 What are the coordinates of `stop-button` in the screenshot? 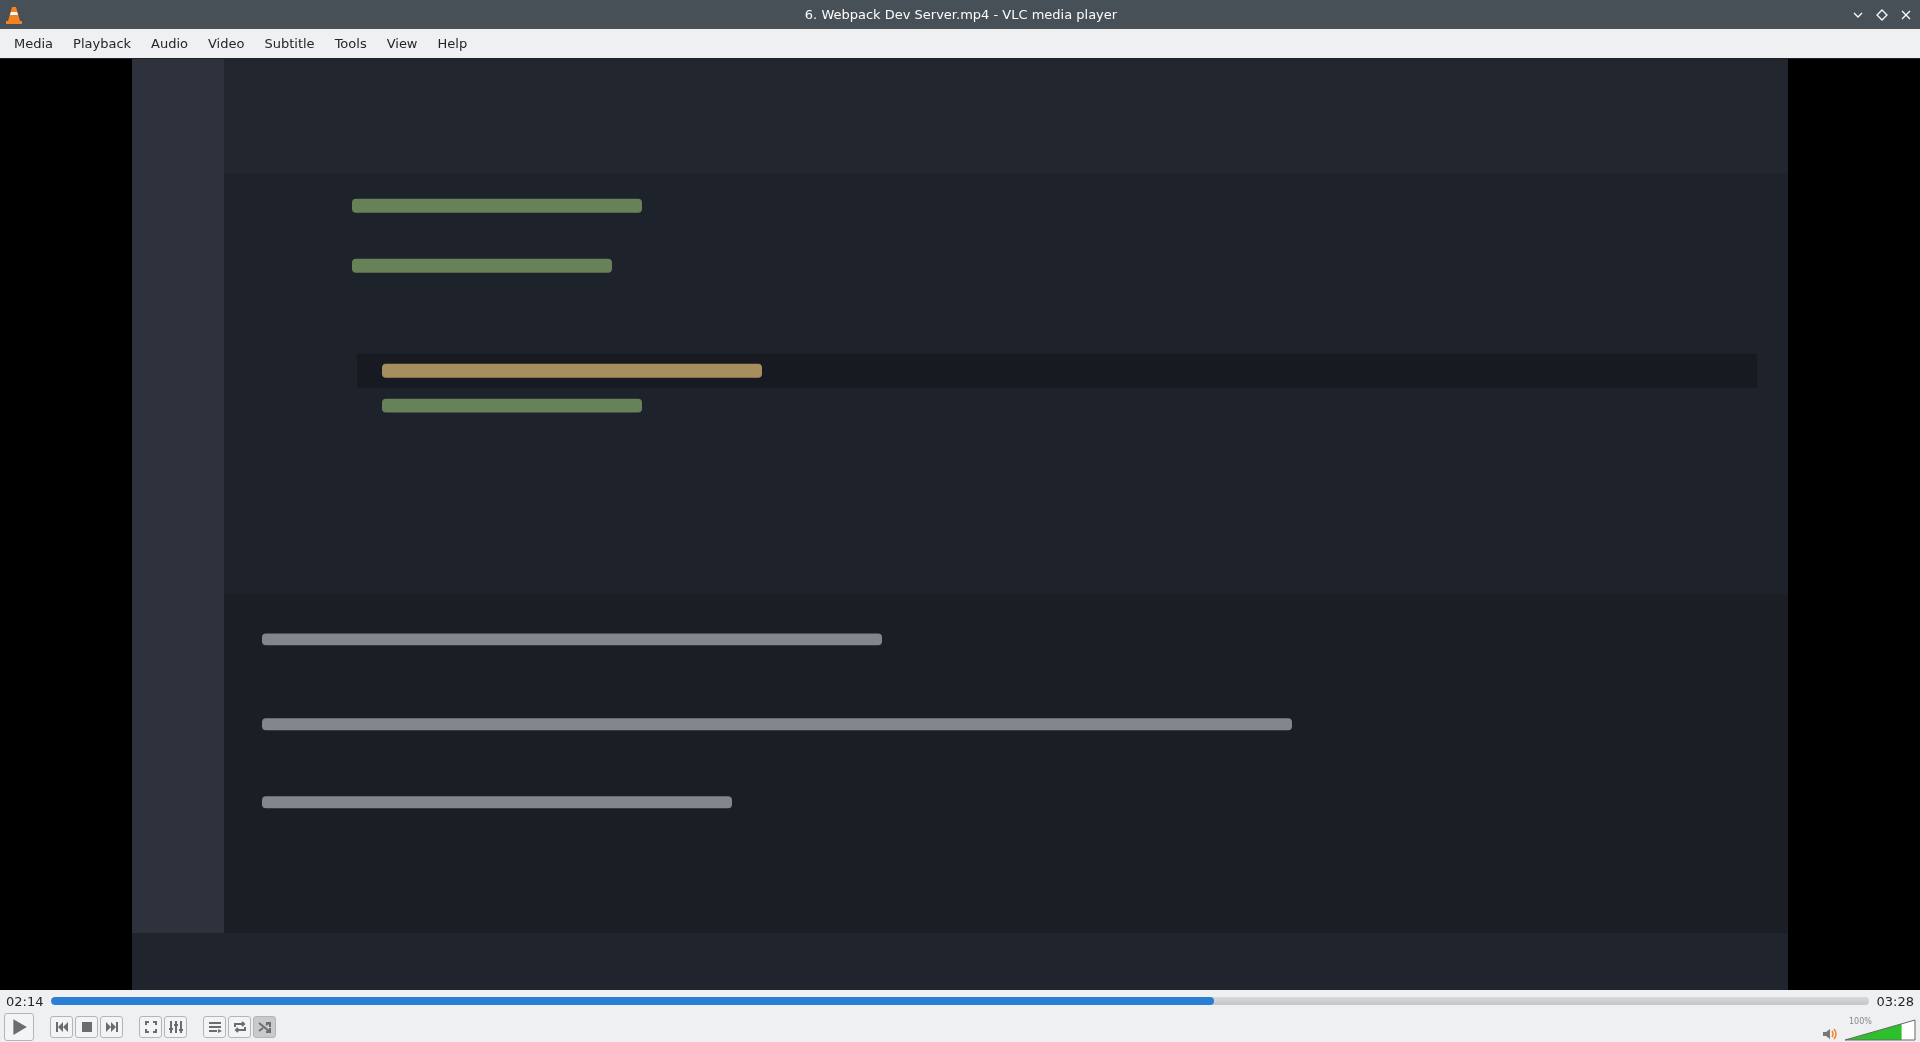 It's located at (86, 1027).